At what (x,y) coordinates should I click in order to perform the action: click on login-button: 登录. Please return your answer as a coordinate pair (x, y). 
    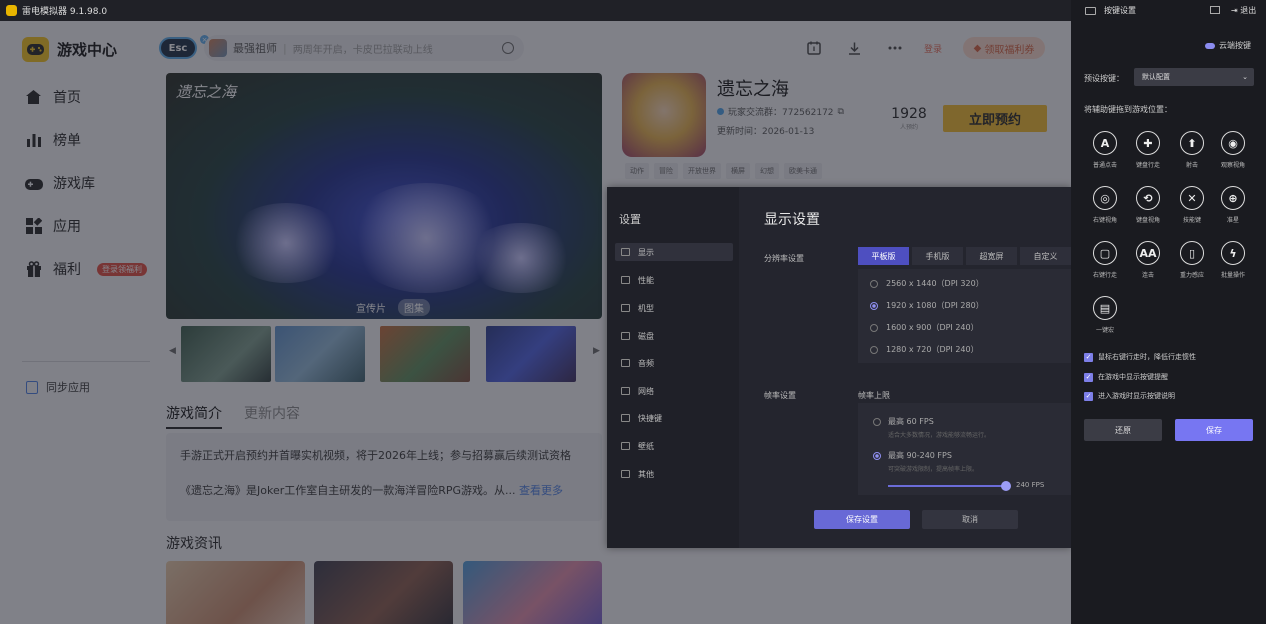
    Looking at the image, I should click on (936, 48).